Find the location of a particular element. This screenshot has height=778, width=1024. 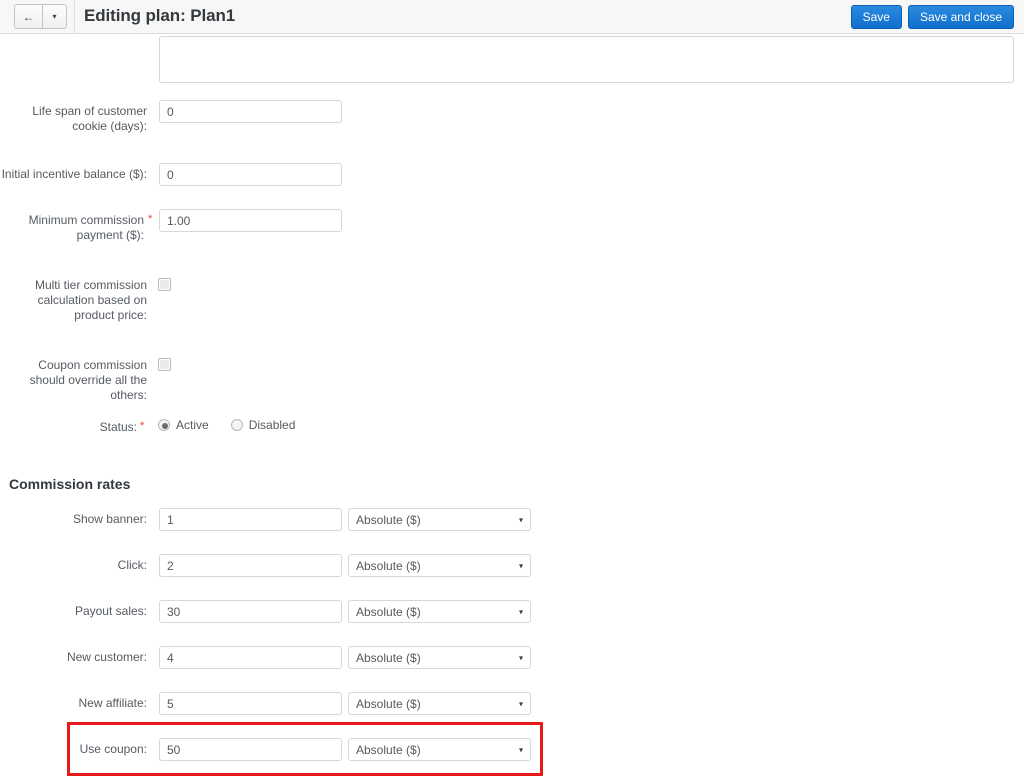

status-radio-disabled is located at coordinates (236, 425).